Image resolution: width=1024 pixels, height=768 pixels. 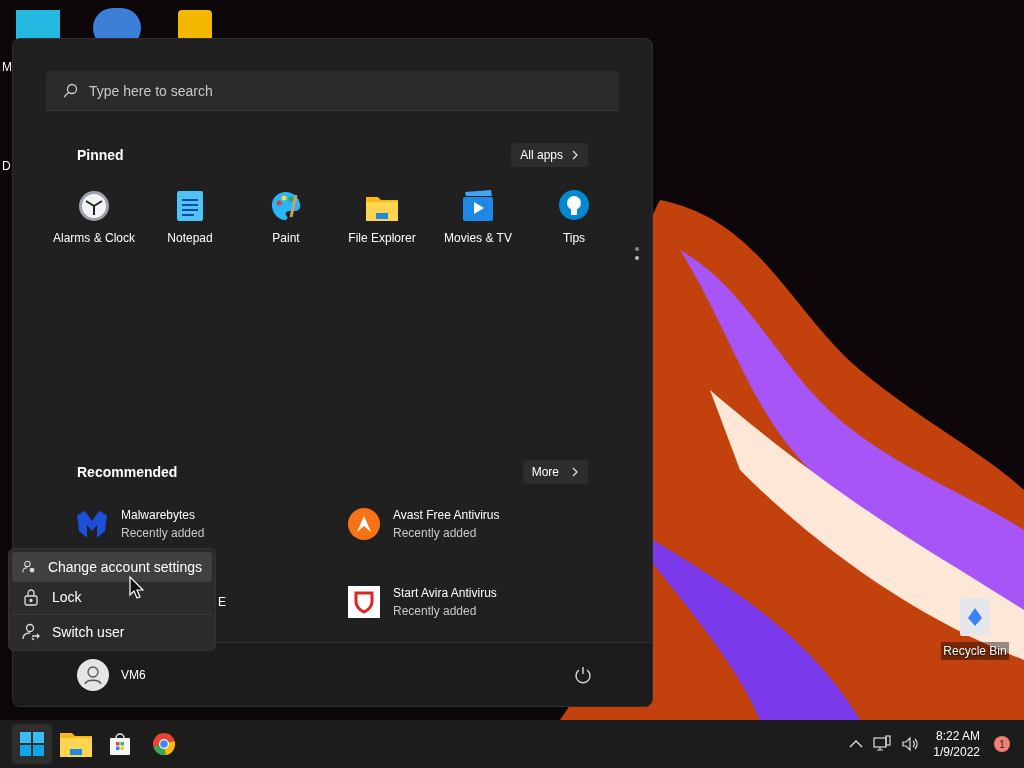 I want to click on pinned-app: File Explorer, so click(x=382, y=219).